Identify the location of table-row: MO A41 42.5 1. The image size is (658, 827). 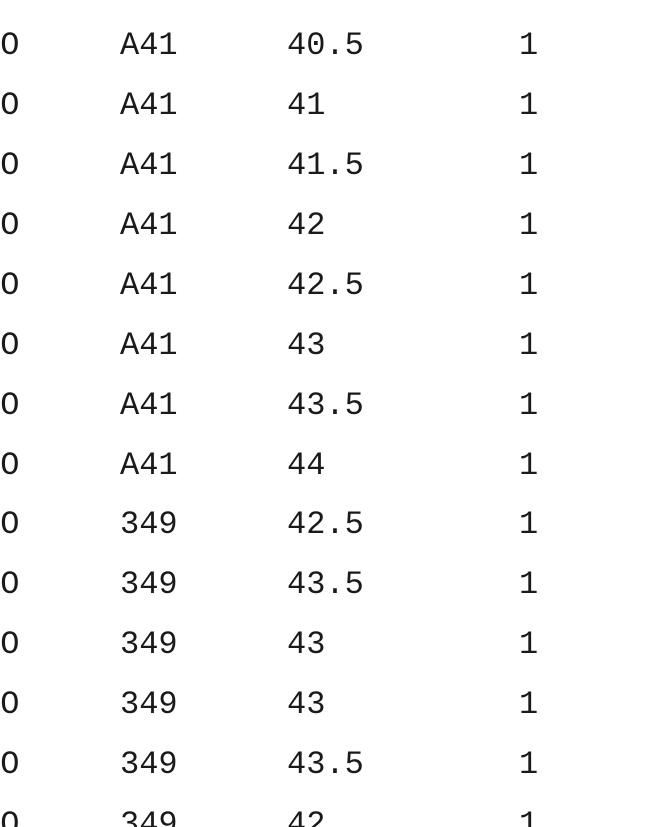
(329, 286).